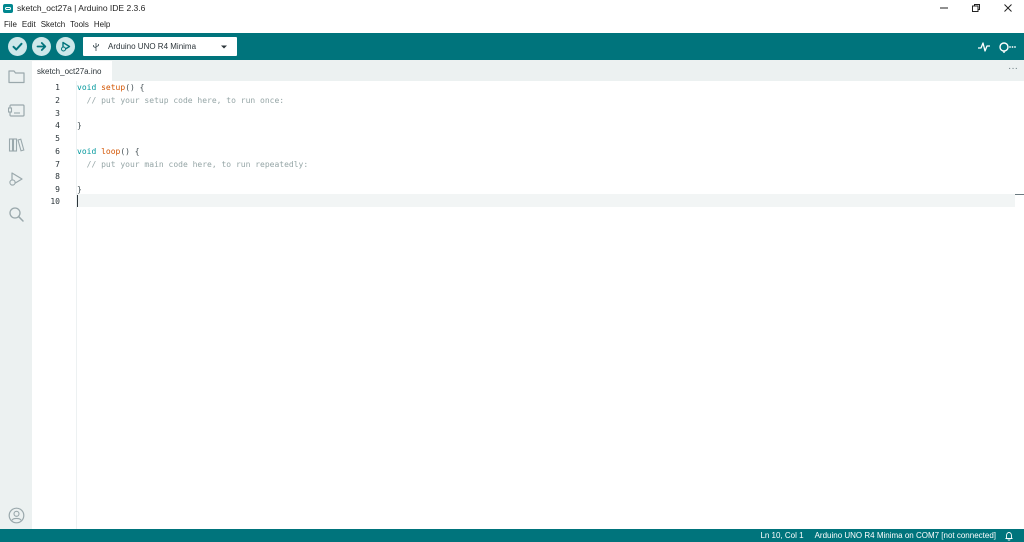 The image size is (1024, 542). I want to click on code-line: 5, so click(528, 138).